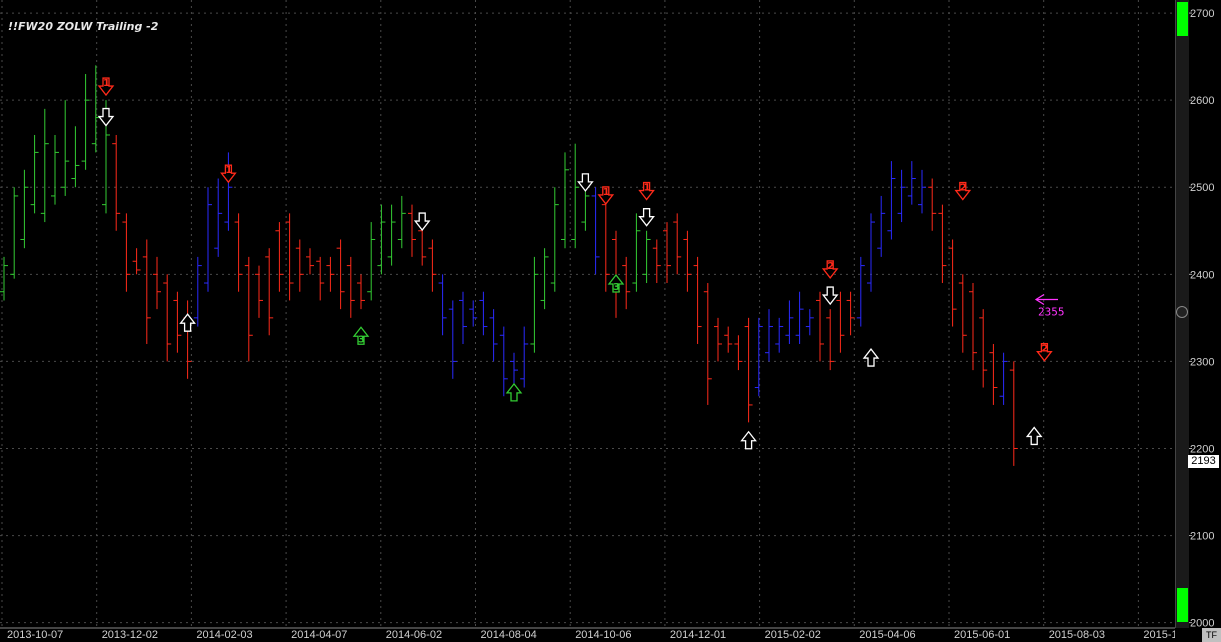 The width and height of the screenshot is (1221, 642). What do you see at coordinates (1202, 275) in the screenshot?
I see `y-tick-label: 2400` at bounding box center [1202, 275].